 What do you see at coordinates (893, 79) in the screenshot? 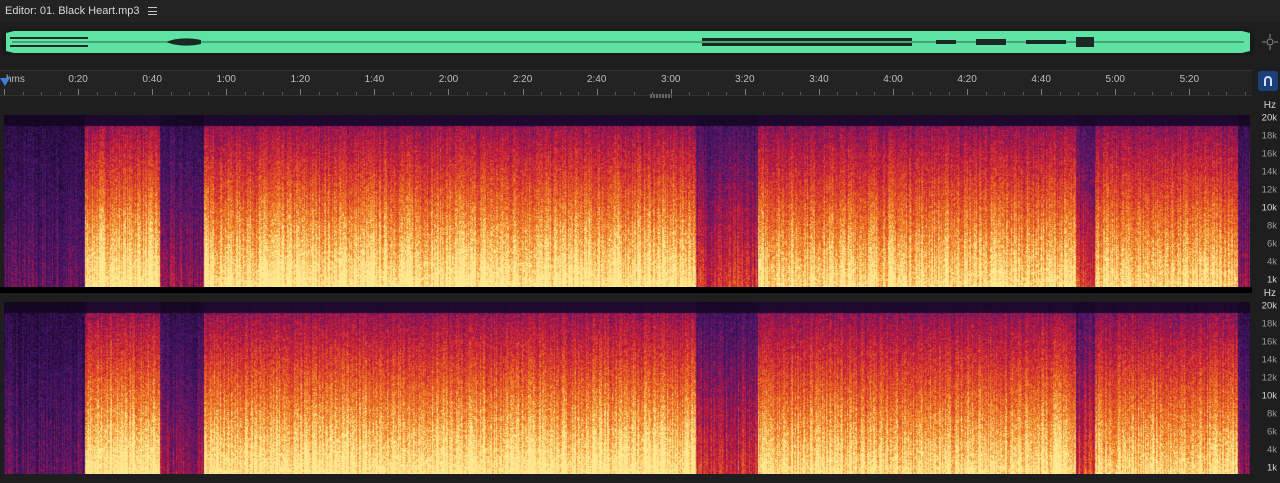
I see `ruler-tick-label: 4:00` at bounding box center [893, 79].